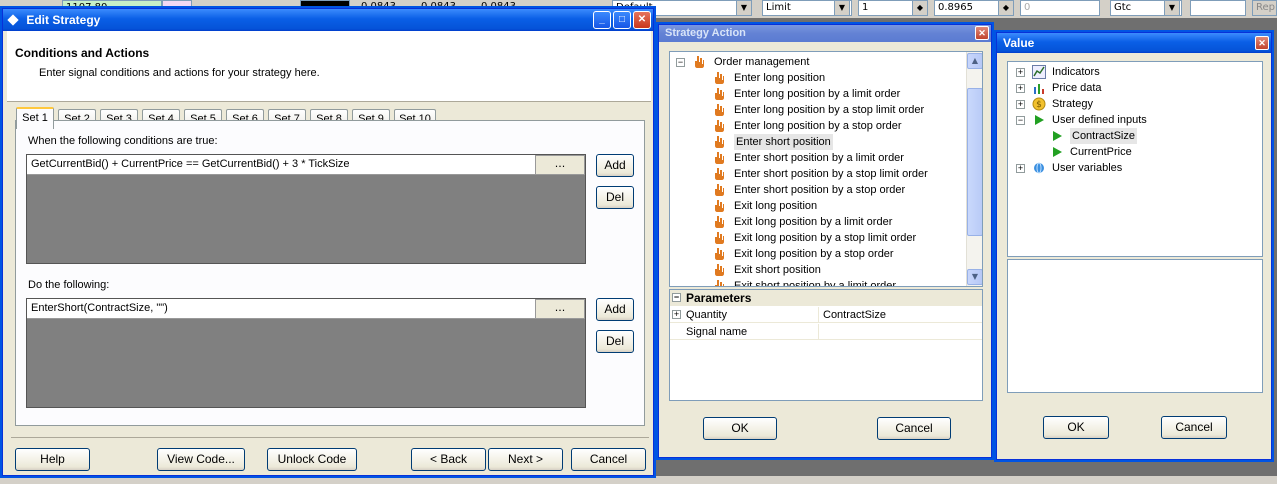  I want to click on bg-tif-dropdown-icon: ▼, so click(1172, 8).